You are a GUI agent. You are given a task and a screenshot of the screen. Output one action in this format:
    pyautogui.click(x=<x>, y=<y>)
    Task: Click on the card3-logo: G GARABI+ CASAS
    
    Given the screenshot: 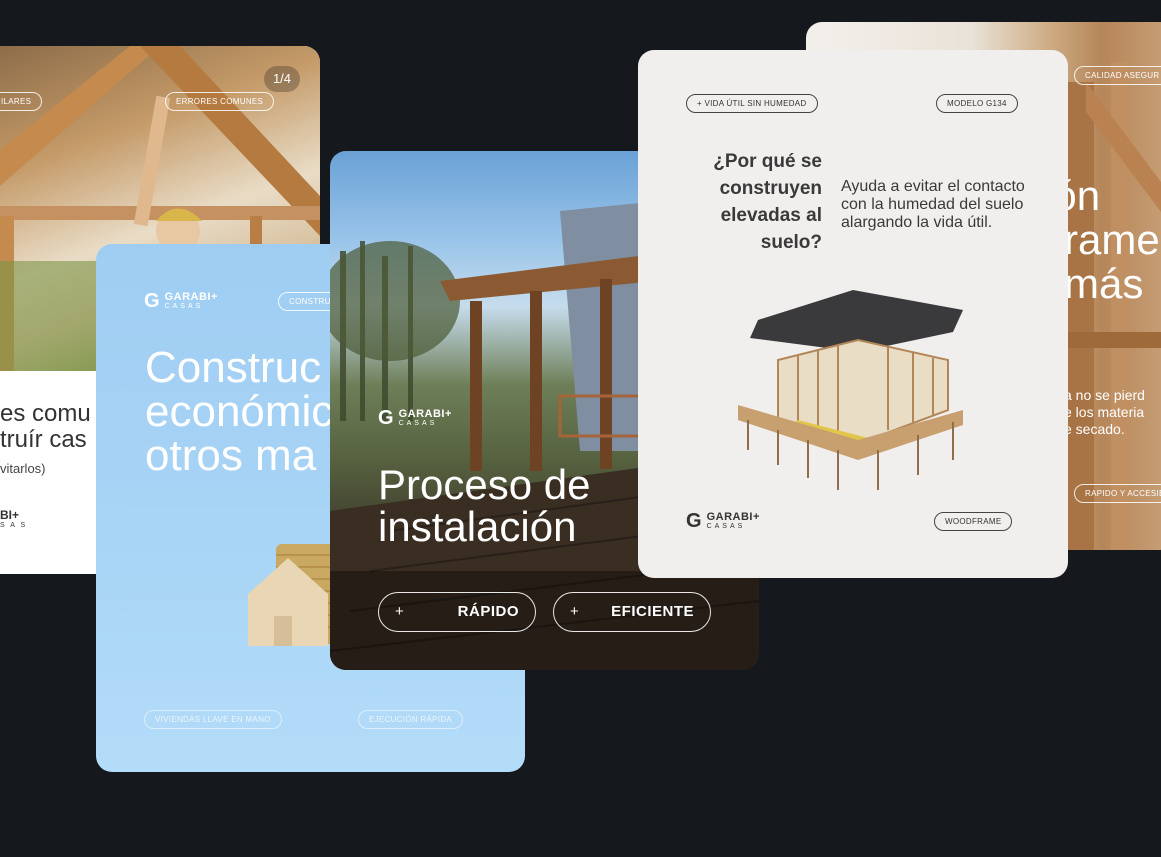 What is the action you would take?
    pyautogui.click(x=415, y=418)
    